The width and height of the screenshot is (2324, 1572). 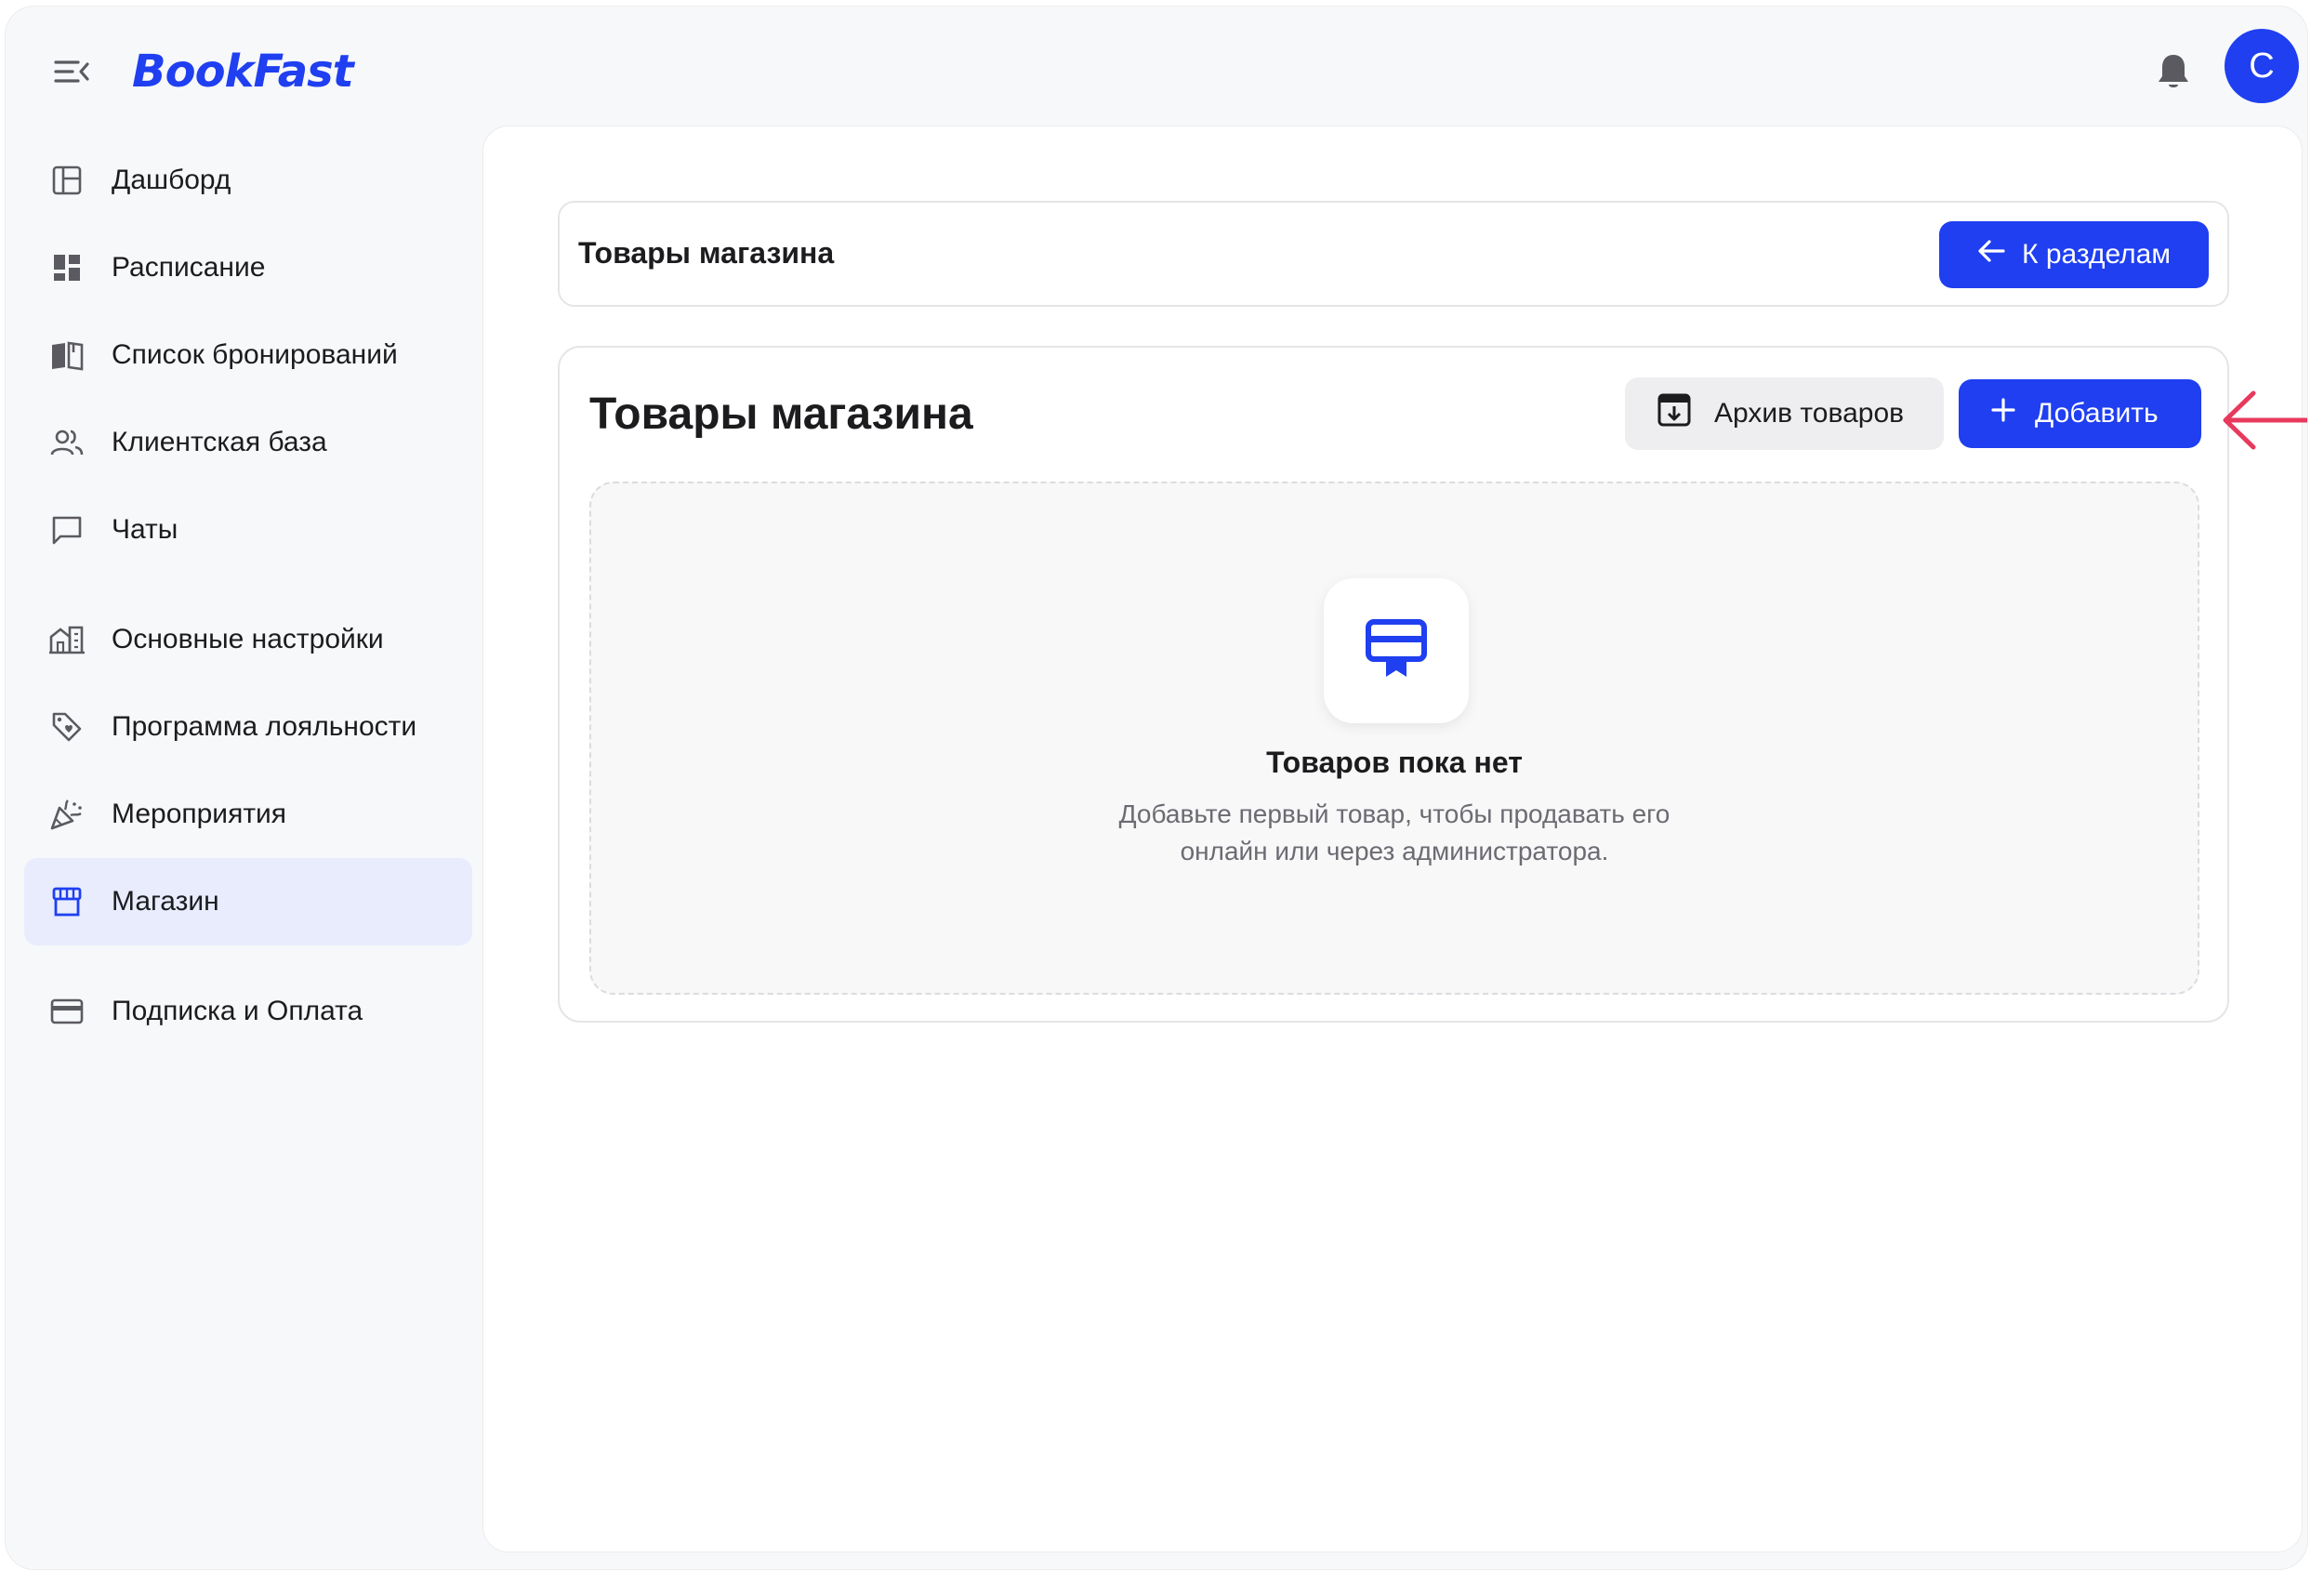 I want to click on sidebar-item-label: Магазин, so click(x=165, y=901).